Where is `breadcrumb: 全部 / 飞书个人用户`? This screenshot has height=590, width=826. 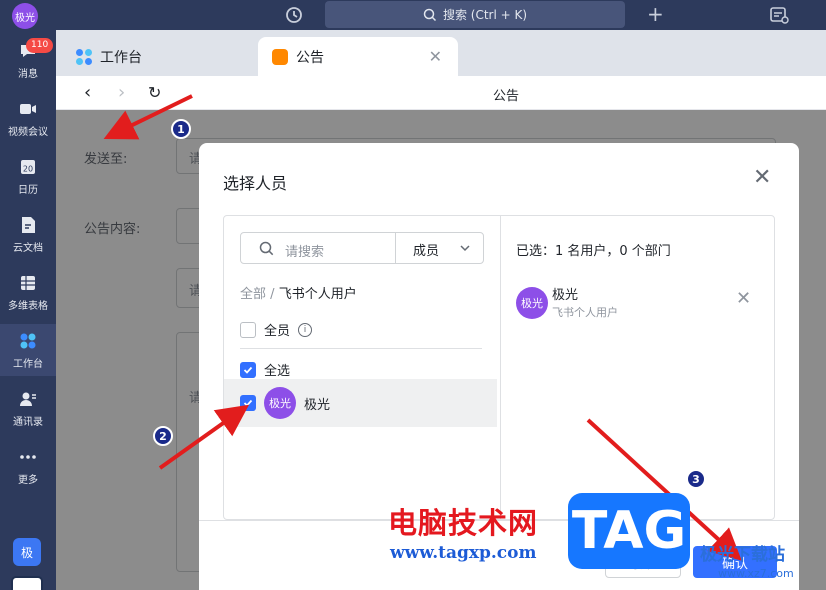 breadcrumb: 全部 / 飞书个人用户 is located at coordinates (298, 292).